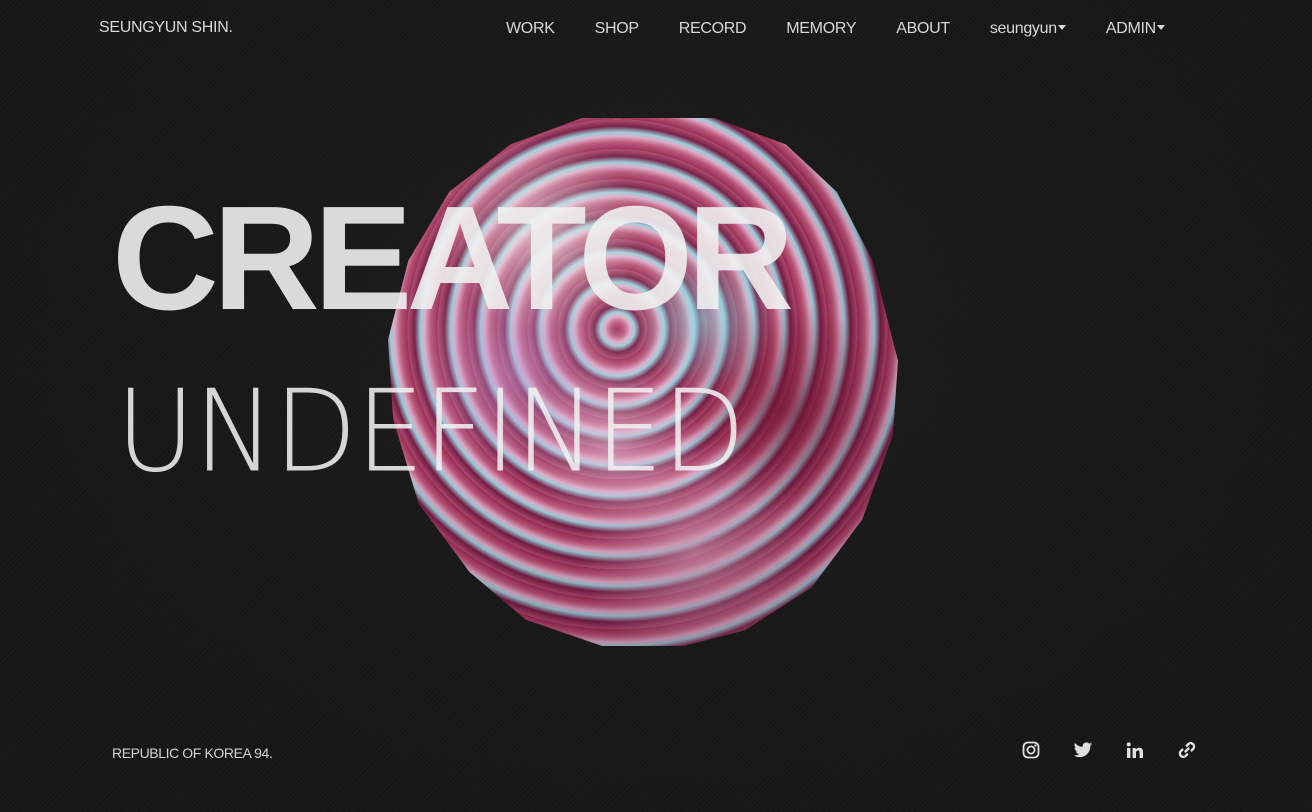  Describe the element at coordinates (1083, 750) in the screenshot. I see `twitter-icon` at that location.